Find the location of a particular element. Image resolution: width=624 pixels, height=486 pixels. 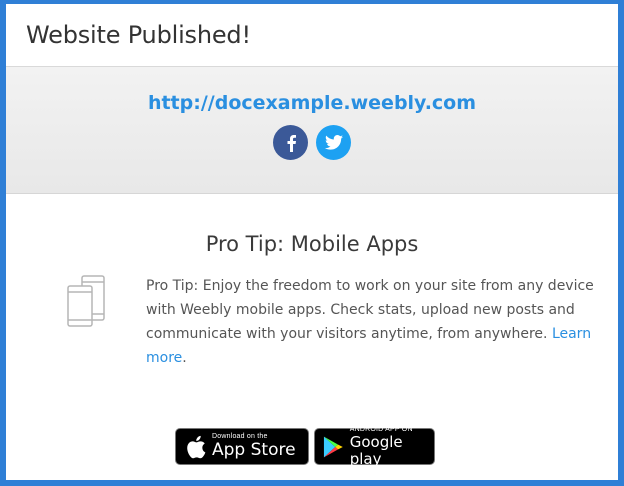

dialog-title: Website Published! is located at coordinates (138, 35).